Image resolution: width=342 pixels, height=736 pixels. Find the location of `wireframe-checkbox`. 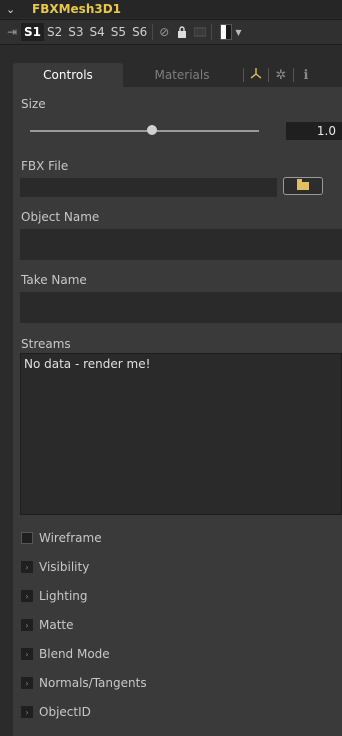

wireframe-checkbox is located at coordinates (27, 538).